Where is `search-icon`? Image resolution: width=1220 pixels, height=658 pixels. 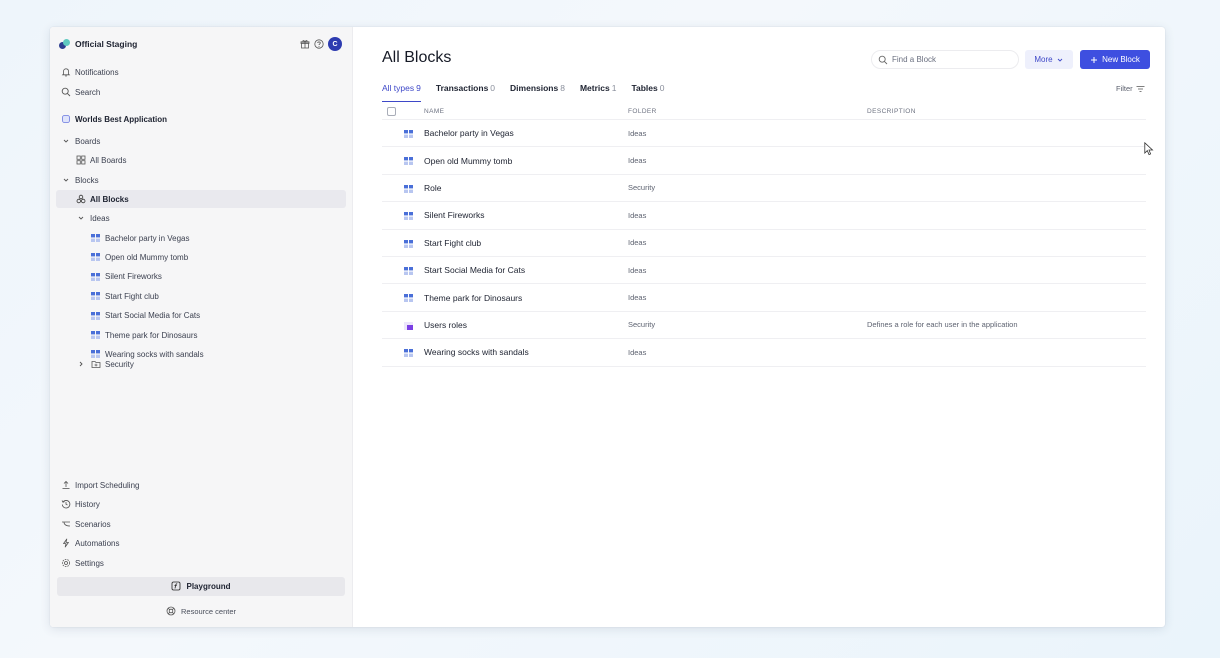 search-icon is located at coordinates (883, 60).